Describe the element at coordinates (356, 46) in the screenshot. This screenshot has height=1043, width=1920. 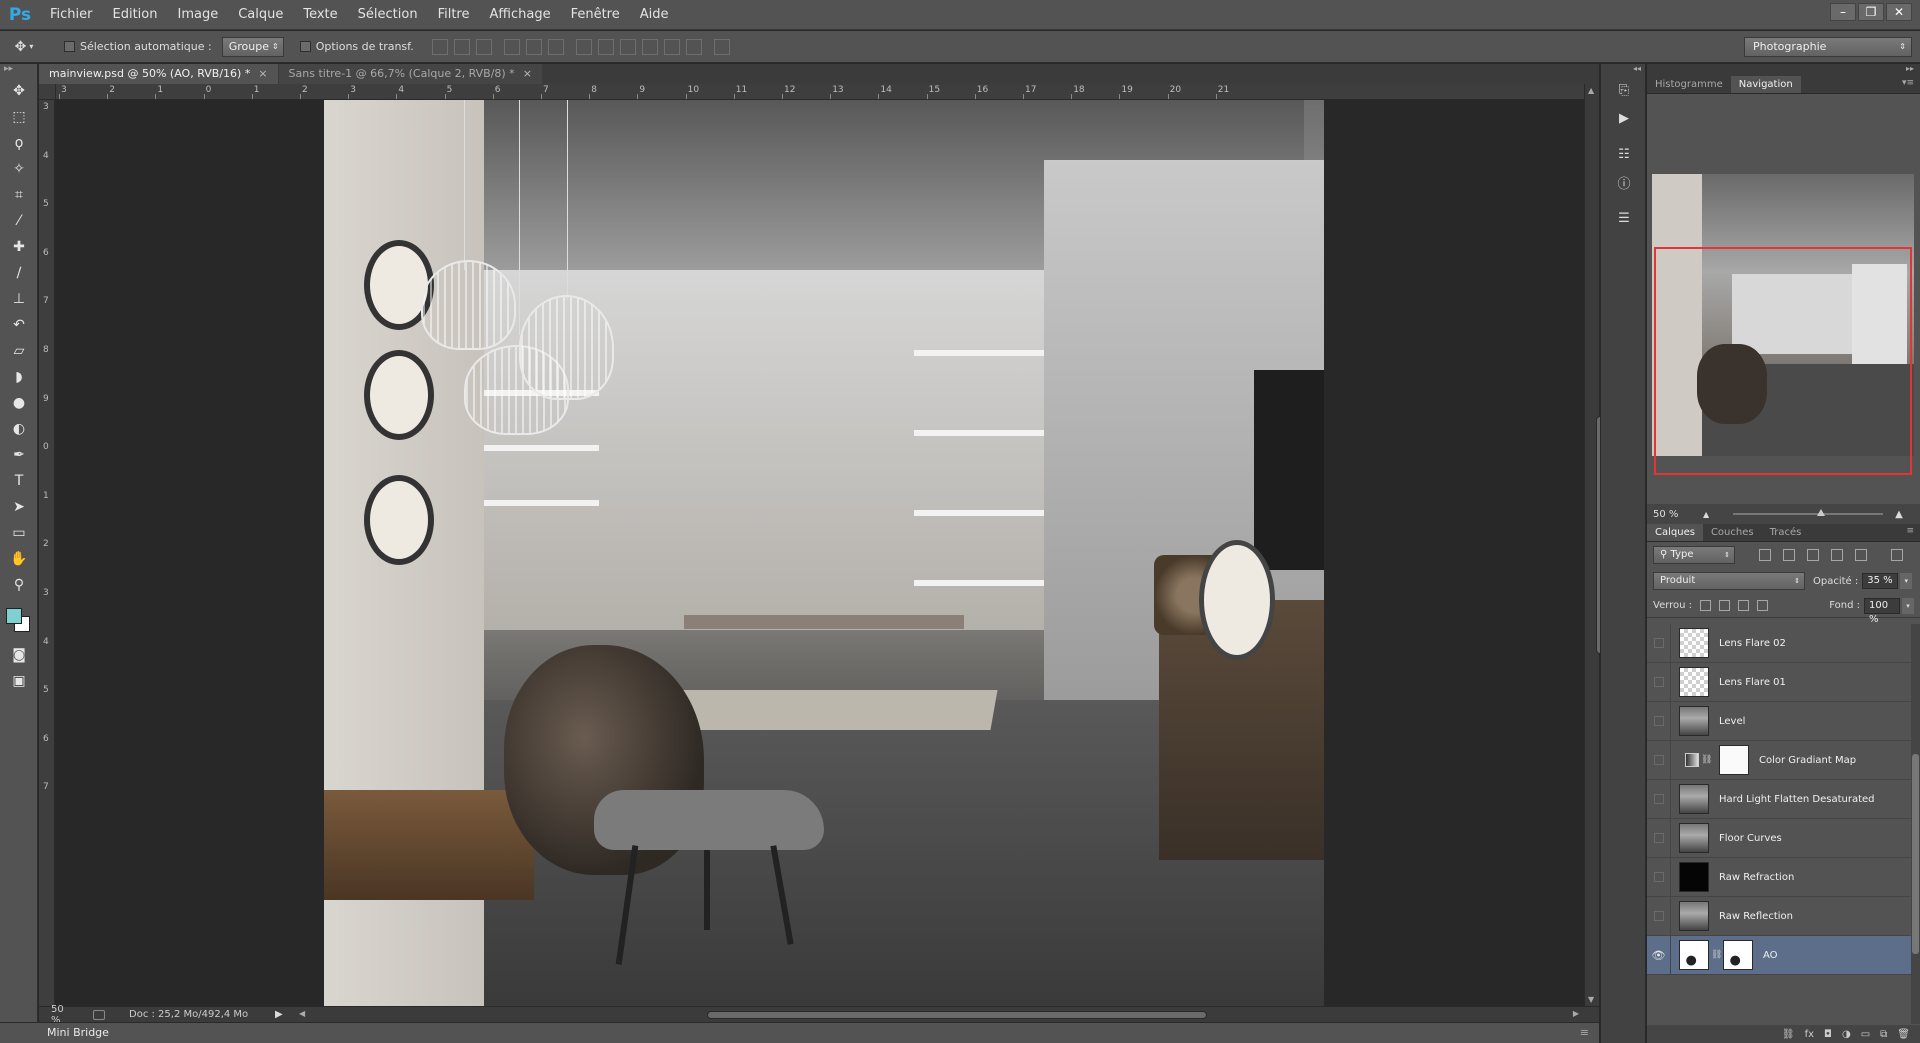
I see `transform-controls-option: Options de transf.` at that location.